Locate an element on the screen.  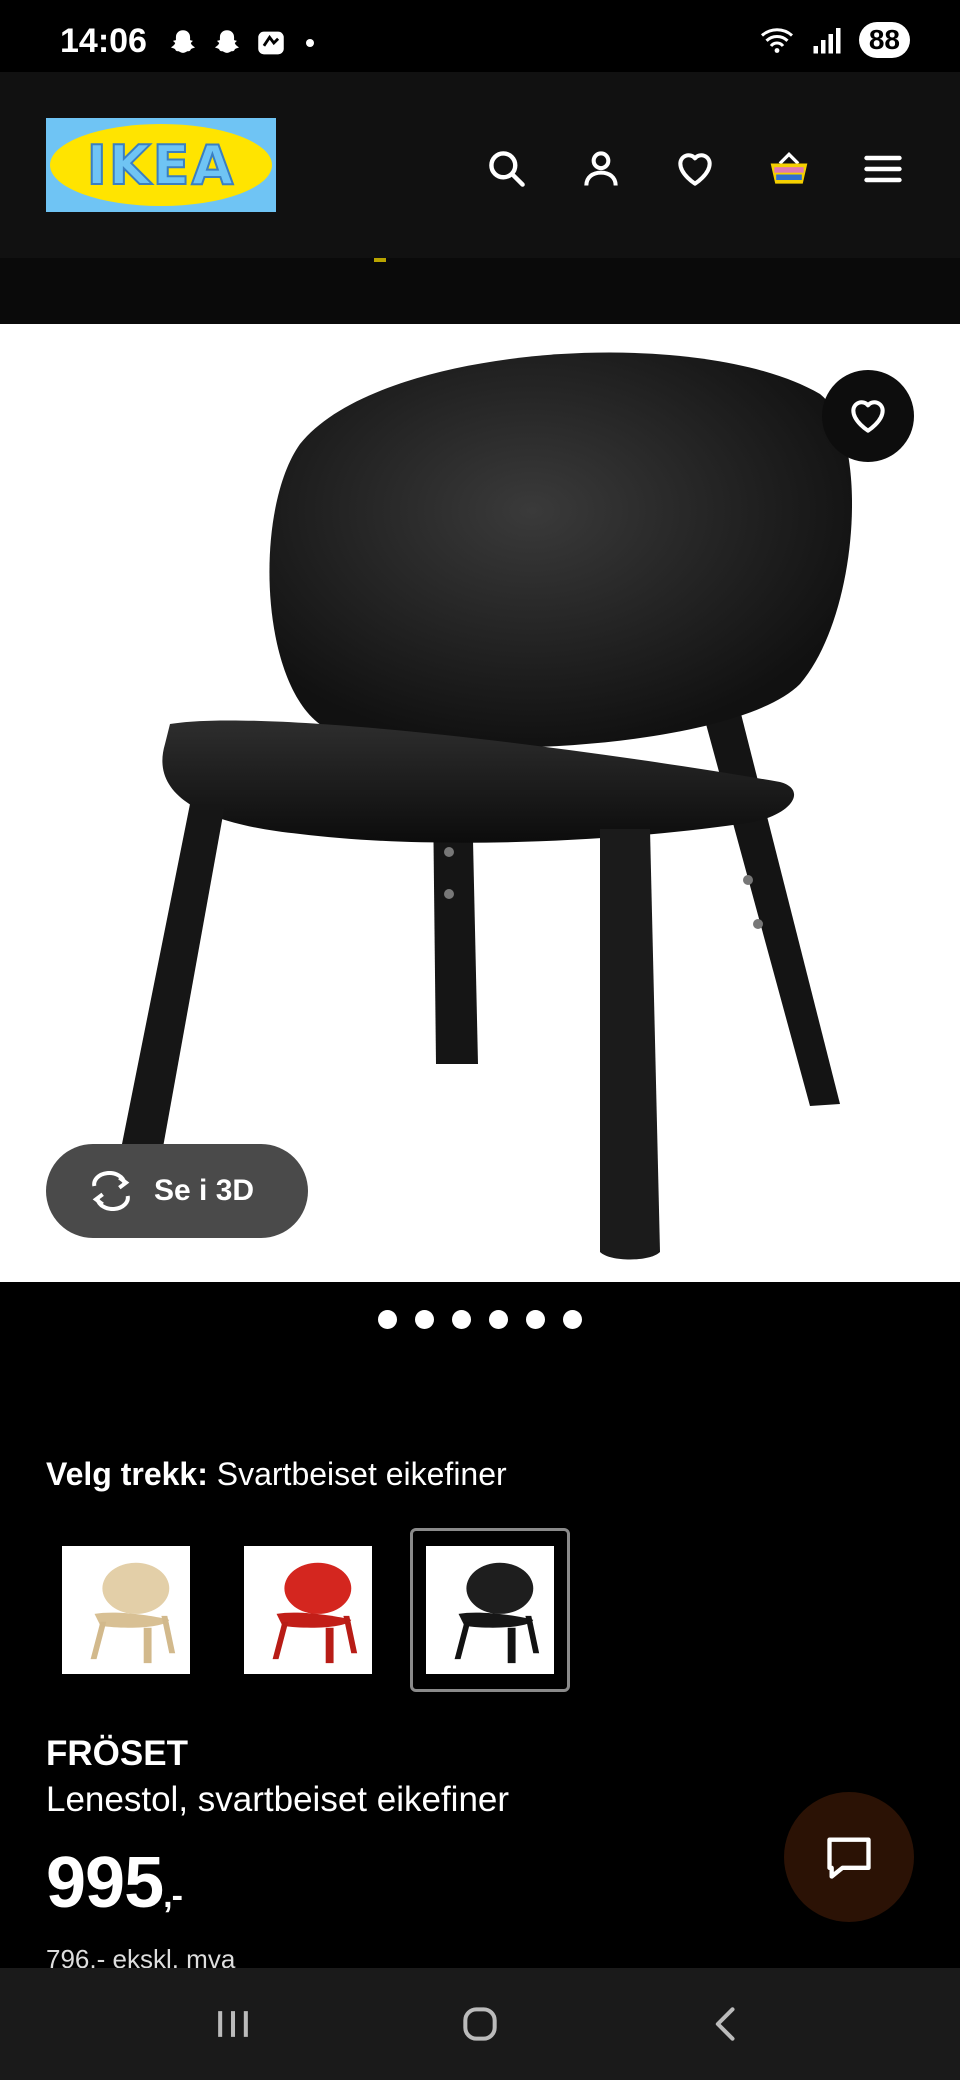
variant-options is located at coordinates (308, 1610).